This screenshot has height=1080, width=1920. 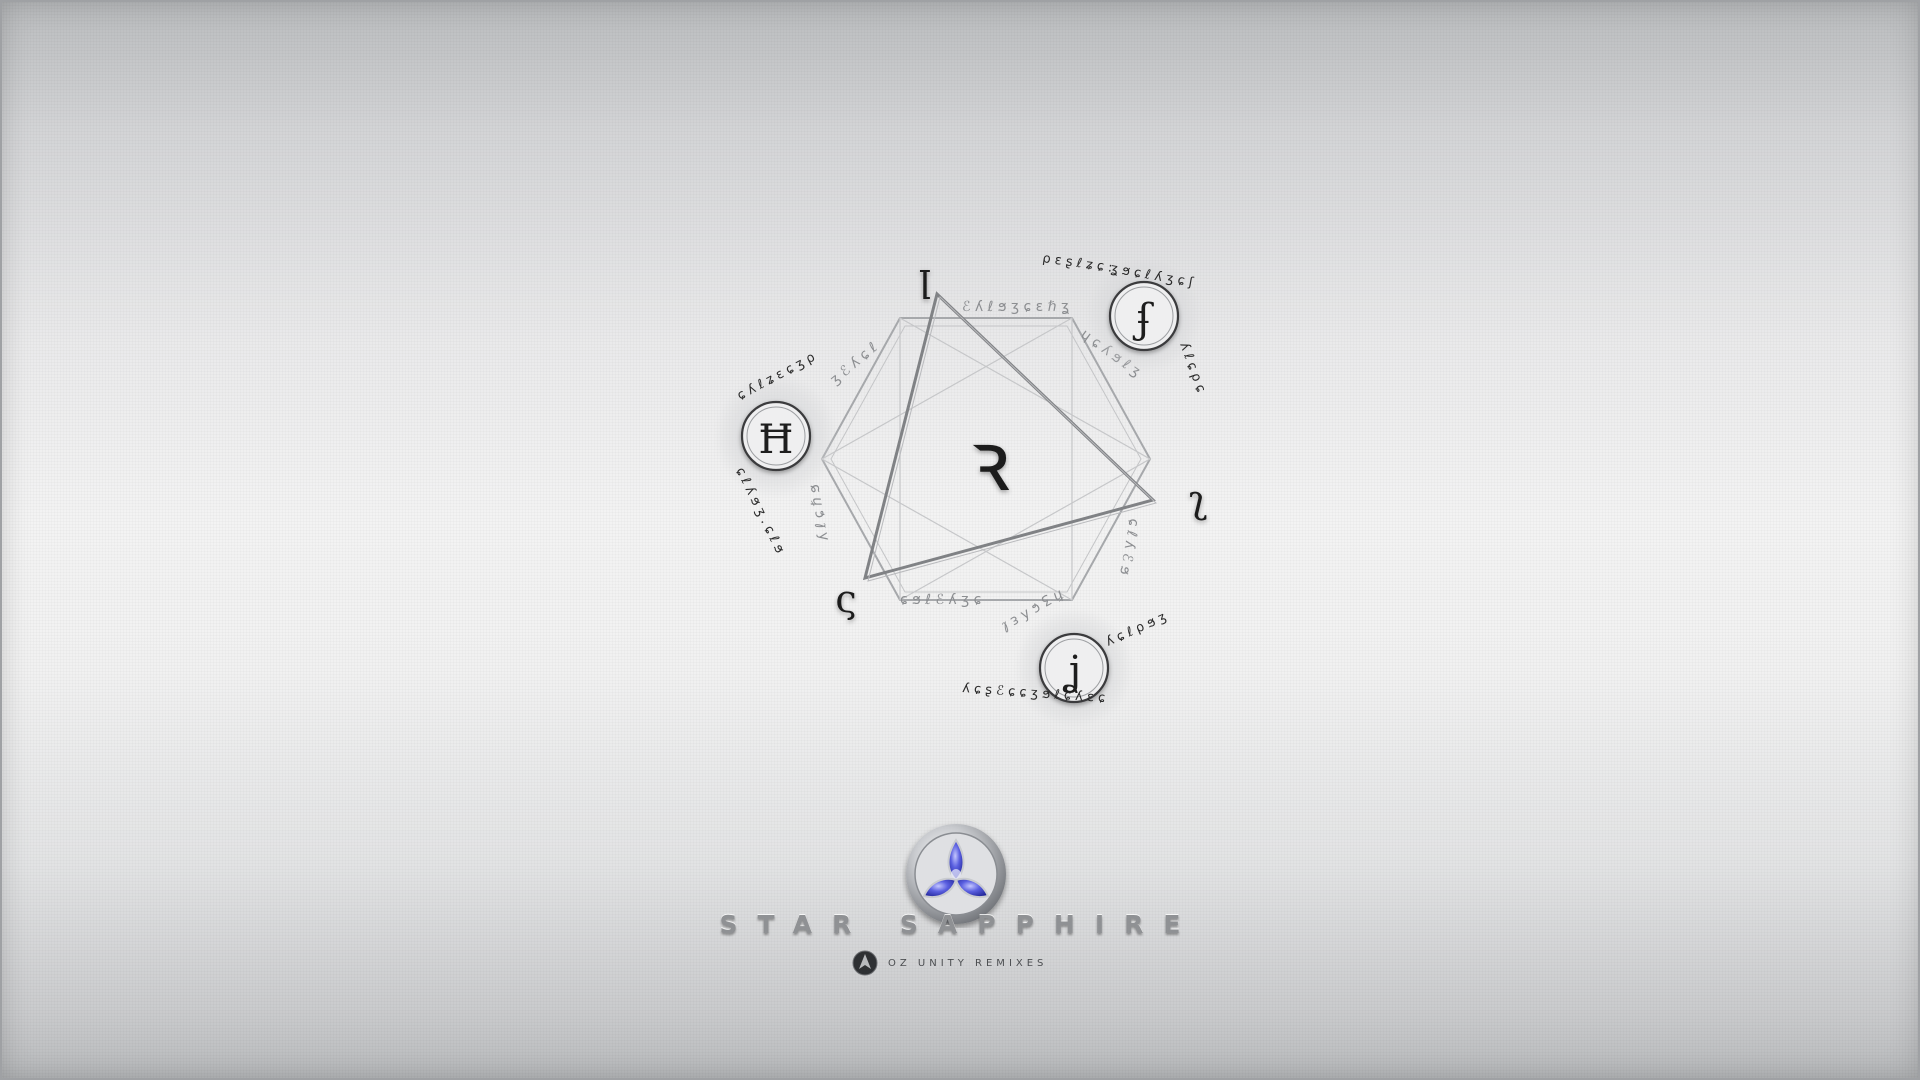 What do you see at coordinates (1198, 499) in the screenshot?
I see `vertex-glyph-right: ʅ` at bounding box center [1198, 499].